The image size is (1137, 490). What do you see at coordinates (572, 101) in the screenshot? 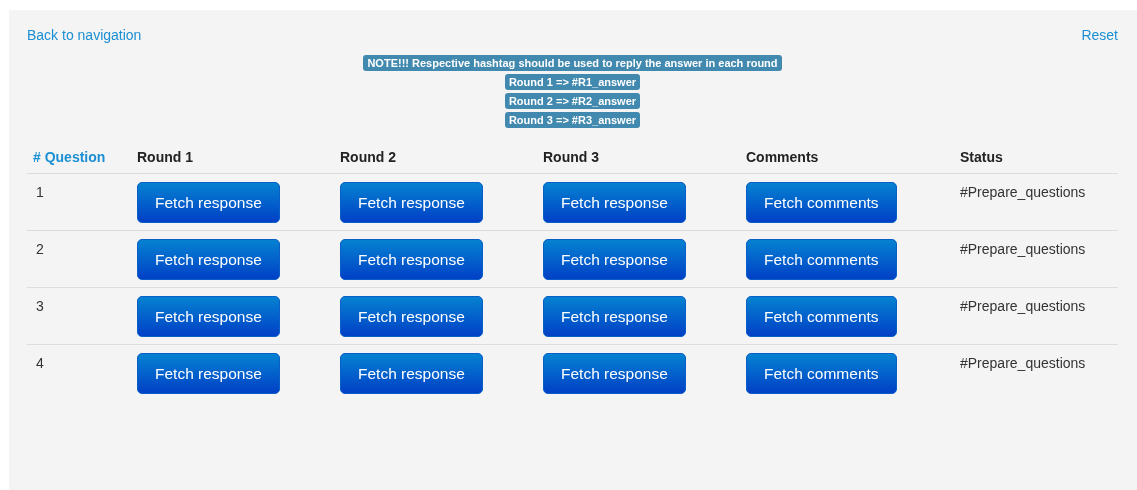
I see `note-label: Round 2 => #R2_answer` at bounding box center [572, 101].